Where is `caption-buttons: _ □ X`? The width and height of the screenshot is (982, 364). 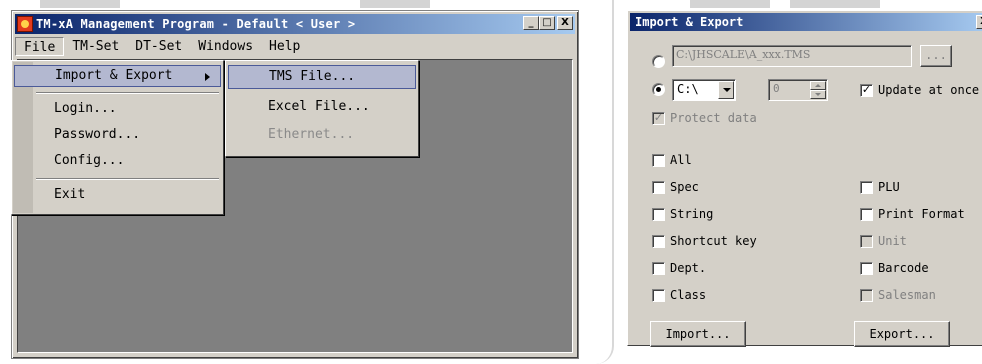
caption-buttons: _ □ X is located at coordinates (548, 23).